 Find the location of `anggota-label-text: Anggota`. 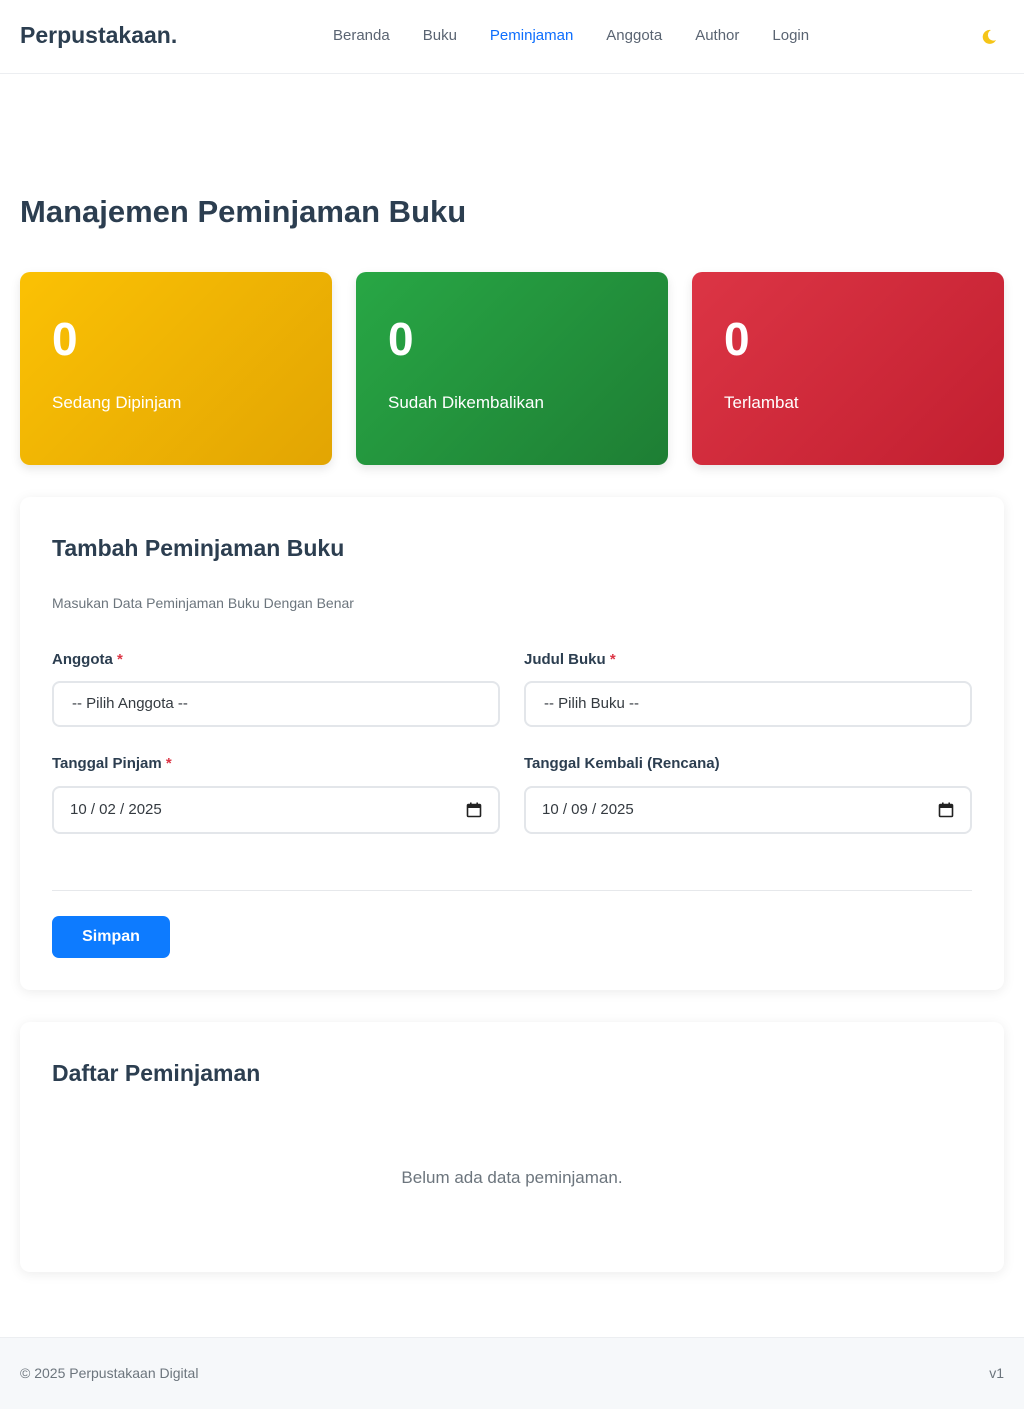

anggota-label-text: Anggota is located at coordinates (82, 659).